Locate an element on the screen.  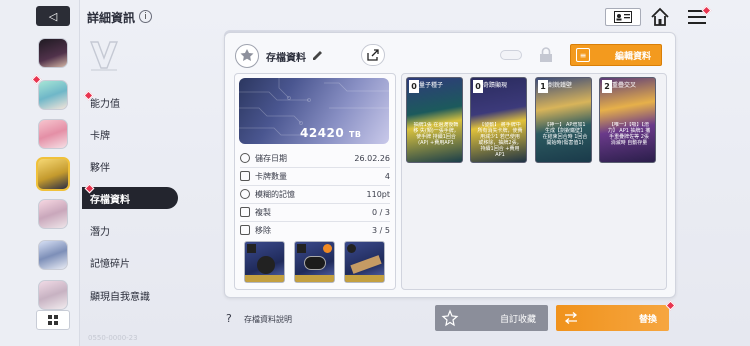
id-card-icon is located at coordinates (623, 17).